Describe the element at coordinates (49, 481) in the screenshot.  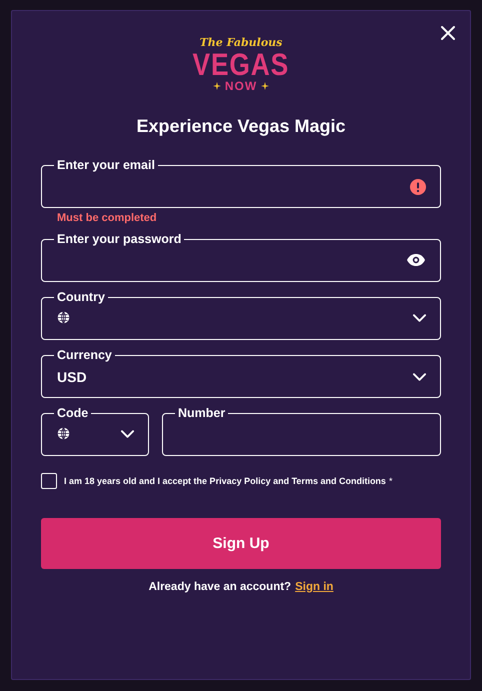
I see `terms-checkbox` at that location.